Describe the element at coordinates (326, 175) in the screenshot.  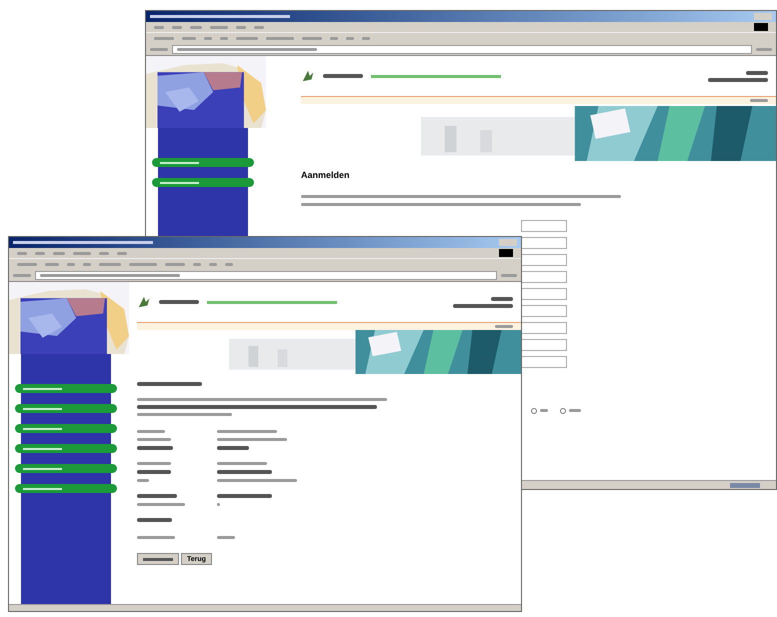
I see `page-heading: Aanmelden` at that location.